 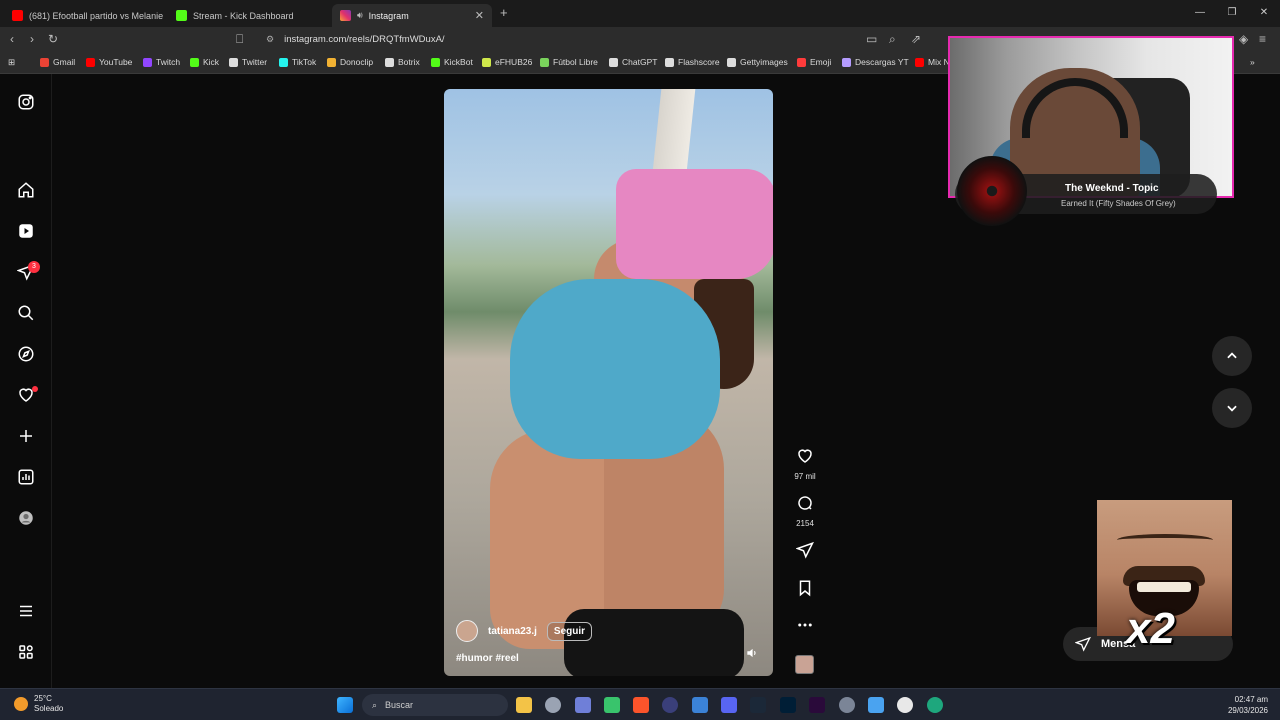 What do you see at coordinates (168, 62) in the screenshot?
I see `bookmark-label: Twitch` at bounding box center [168, 62].